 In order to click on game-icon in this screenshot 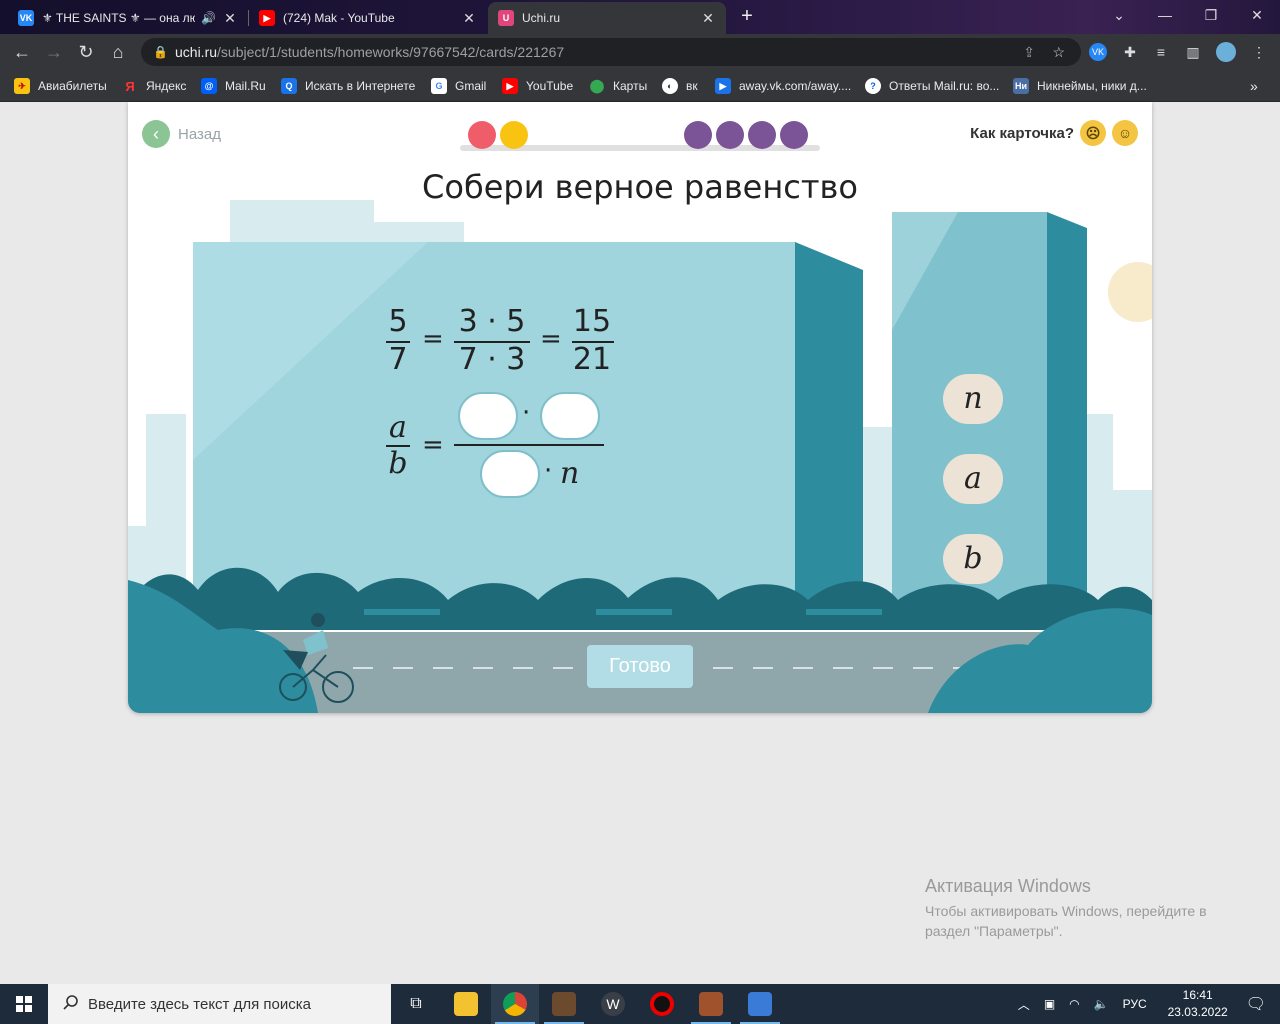, I will do `click(564, 1004)`.